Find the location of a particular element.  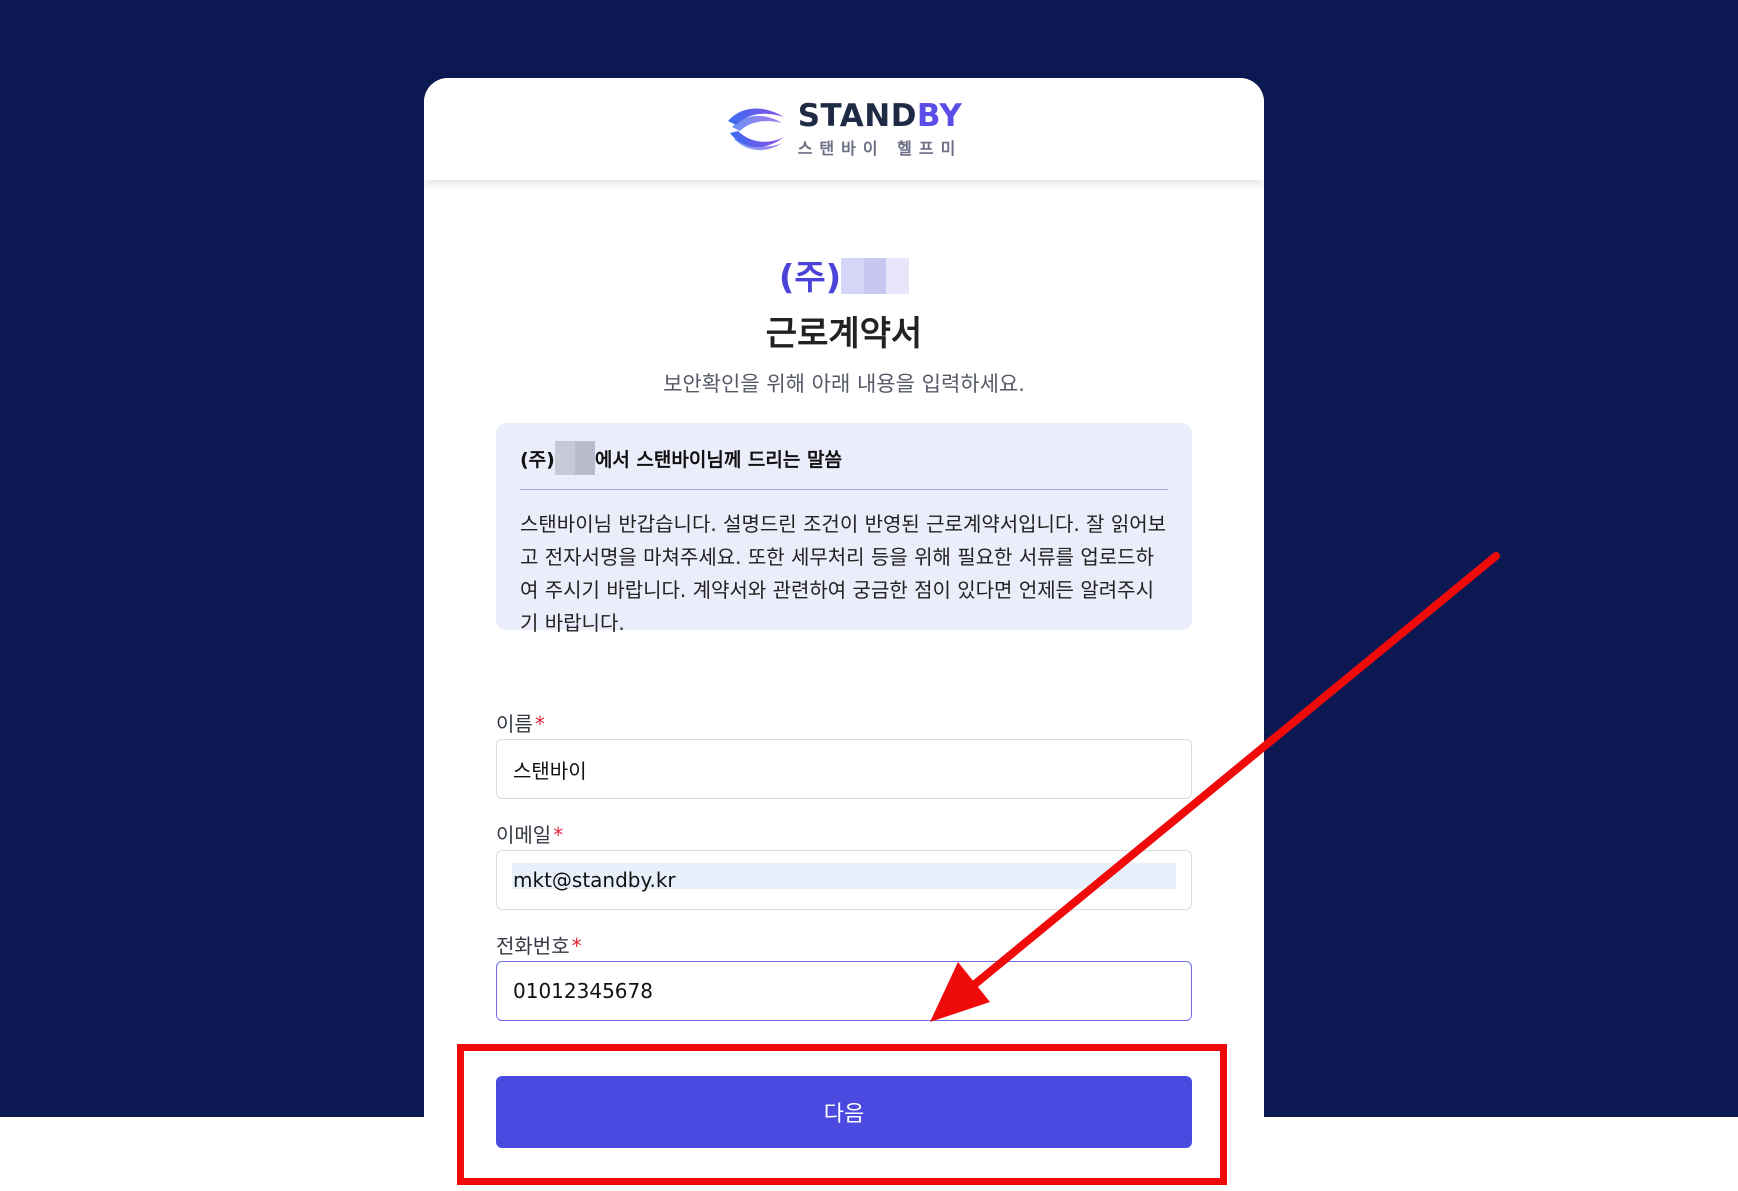

message-heading: (주) 에서 스탠바이님께 드리는 말씀 is located at coordinates (844, 465).